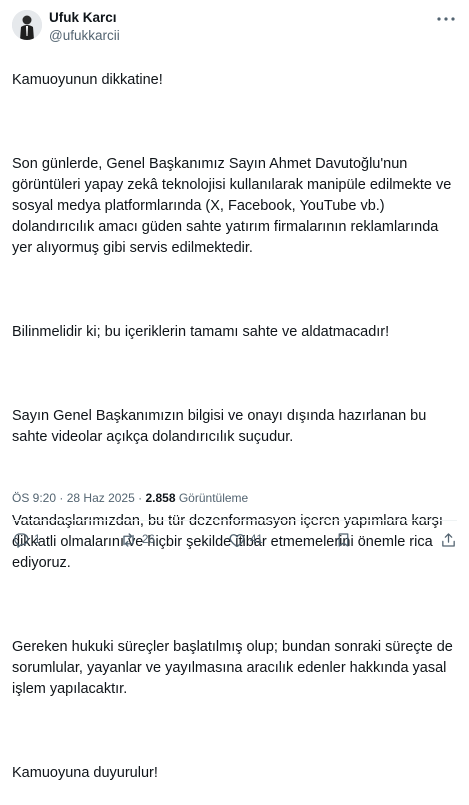  I want to click on avatar, so click(27, 25).